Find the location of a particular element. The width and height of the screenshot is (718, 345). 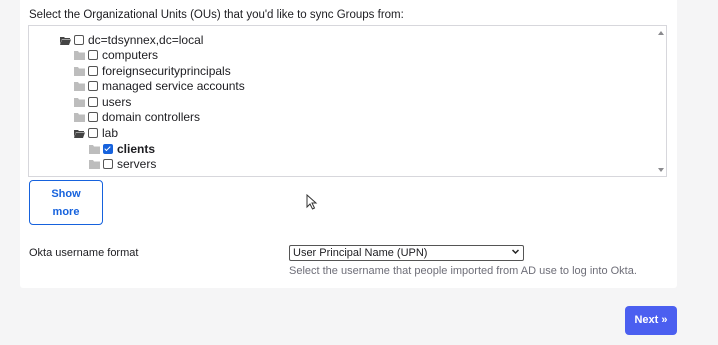

domain-controllers-checkbox is located at coordinates (93, 117).